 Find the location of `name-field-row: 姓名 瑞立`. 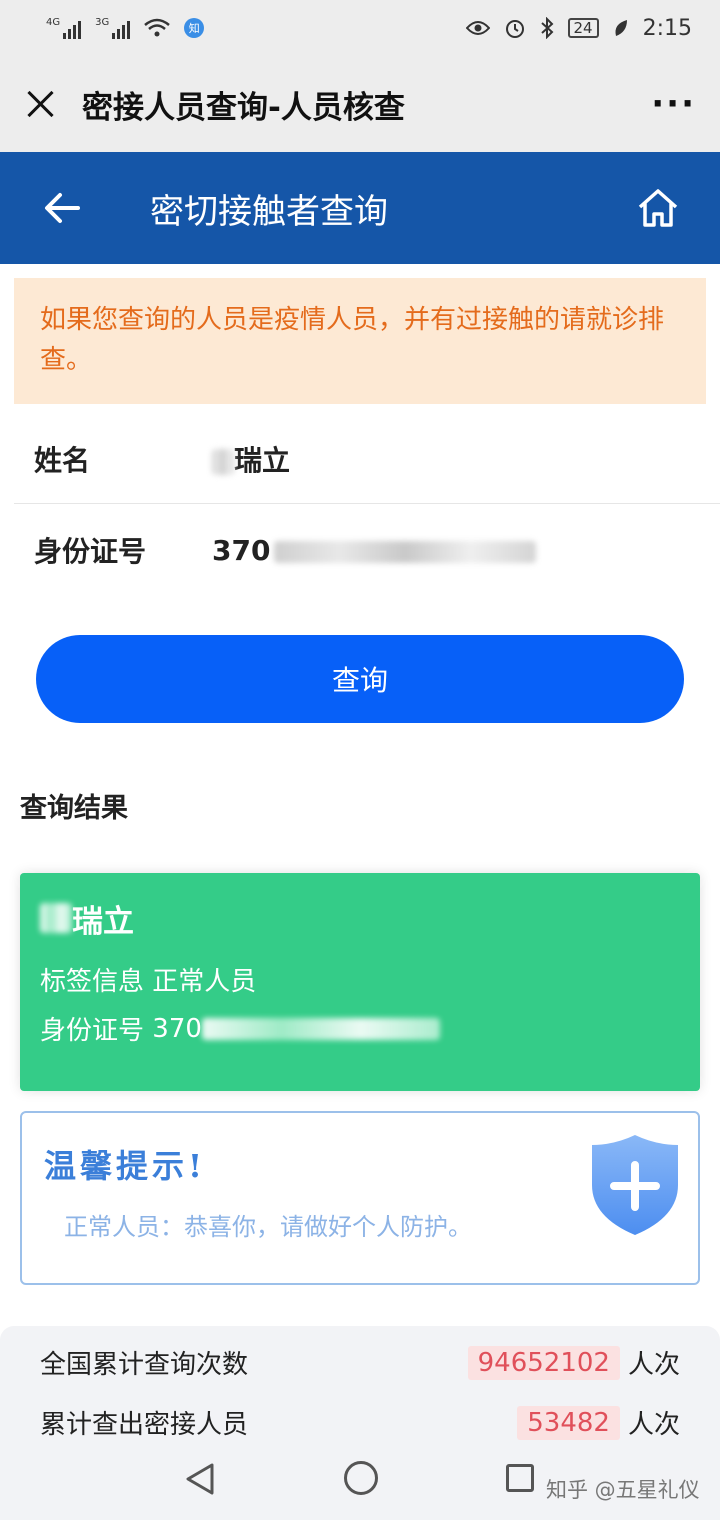

name-field-row: 姓名 瑞立 is located at coordinates (367, 459).